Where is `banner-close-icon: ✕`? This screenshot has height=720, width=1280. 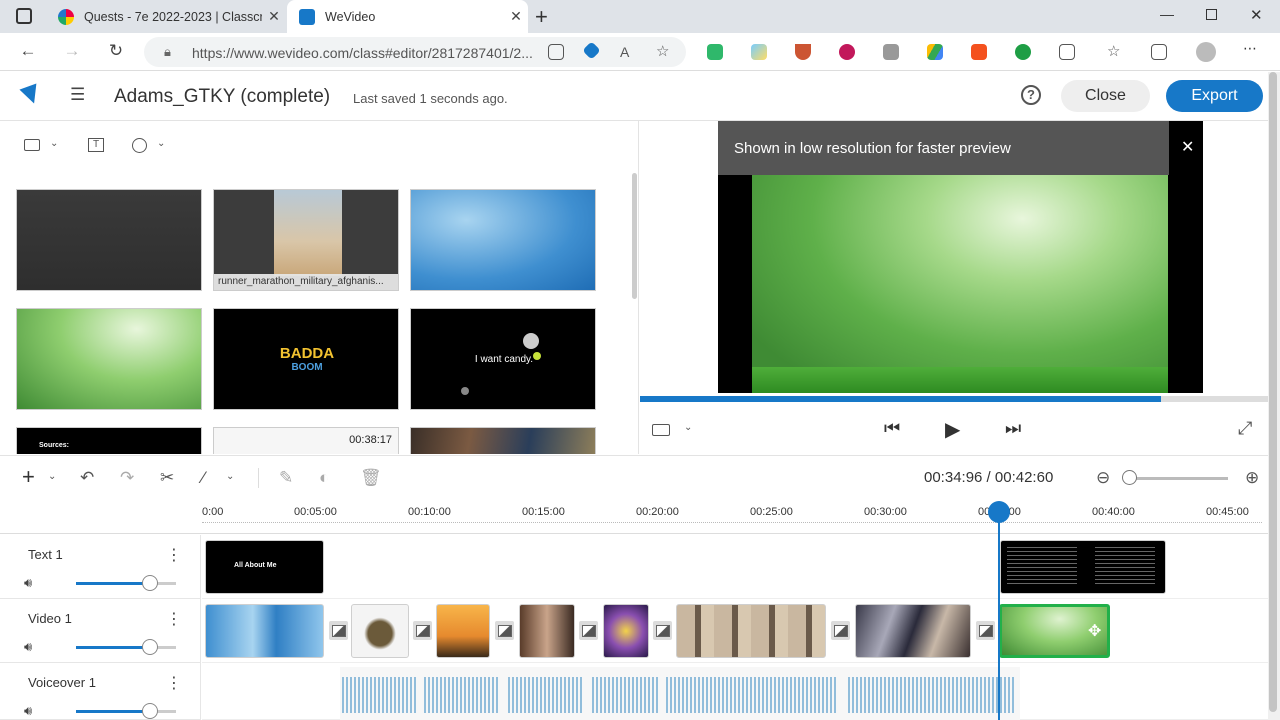 banner-close-icon: ✕ is located at coordinates (1187, 147).